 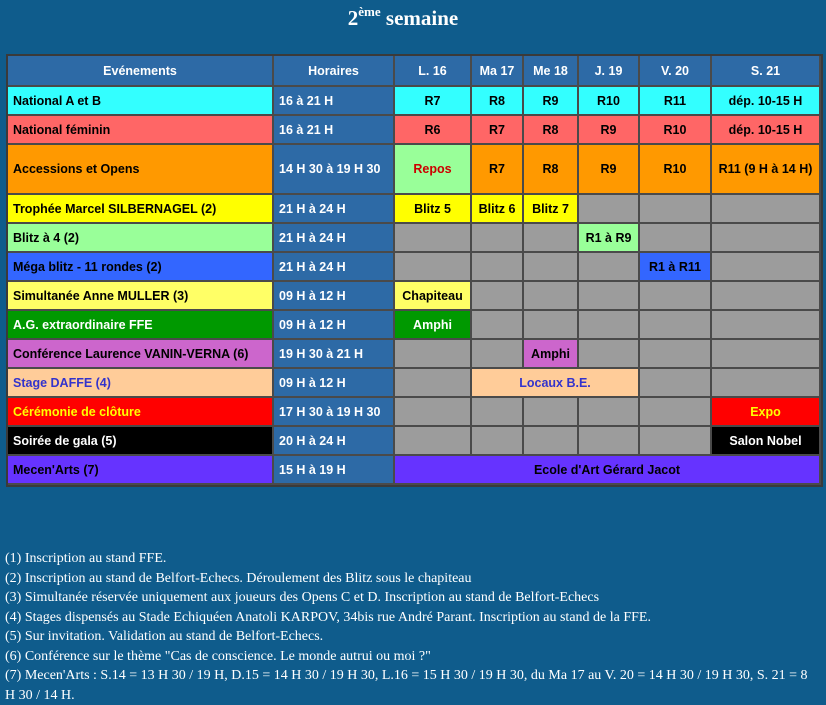 I want to click on header-day-l16: L. 16, so click(x=433, y=71).